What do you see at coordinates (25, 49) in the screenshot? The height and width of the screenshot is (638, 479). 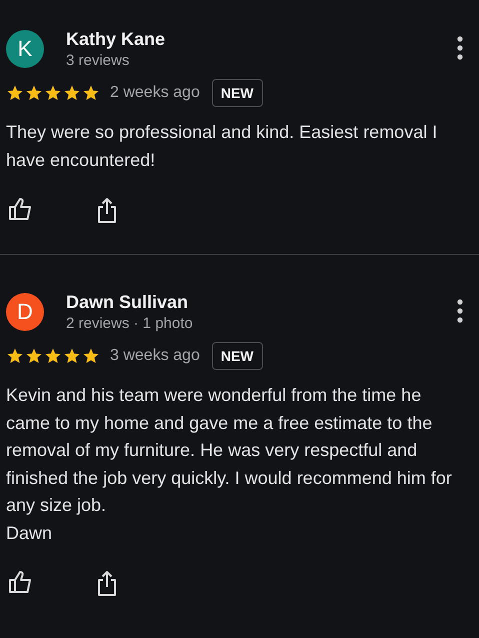 I see `avatar: K` at bounding box center [25, 49].